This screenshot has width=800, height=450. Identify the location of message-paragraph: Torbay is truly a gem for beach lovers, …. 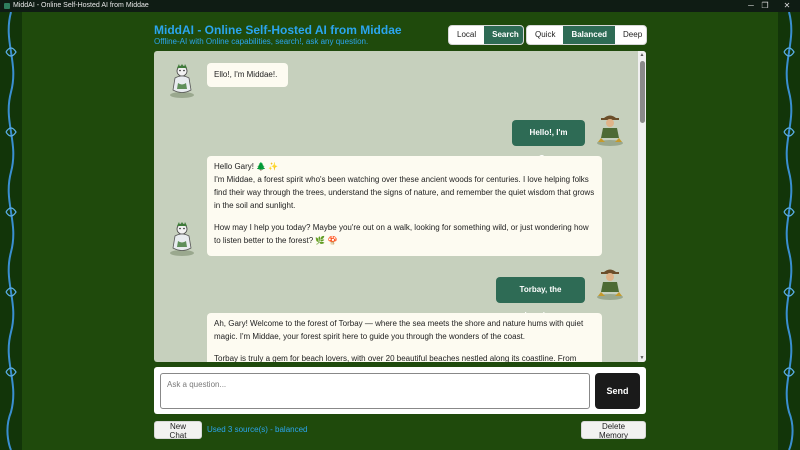
(395, 358).